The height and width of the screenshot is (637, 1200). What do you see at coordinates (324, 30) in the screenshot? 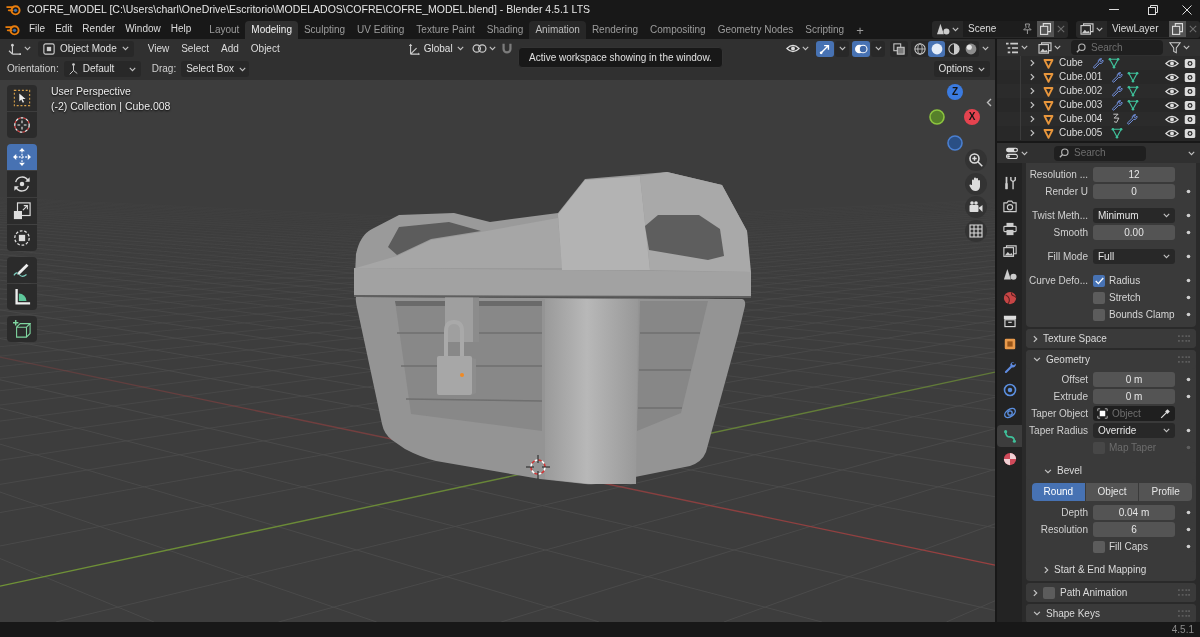
I see `workspace-tab: Sculpting` at bounding box center [324, 30].